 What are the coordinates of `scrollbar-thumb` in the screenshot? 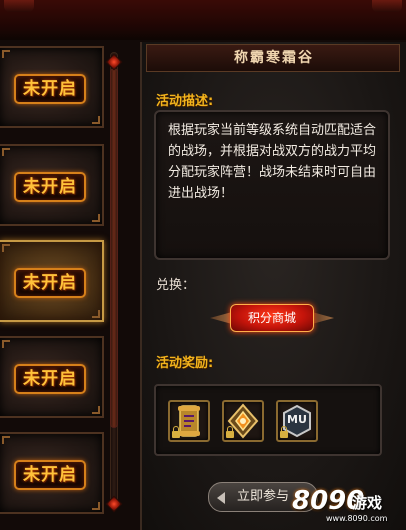 It's located at (114, 248).